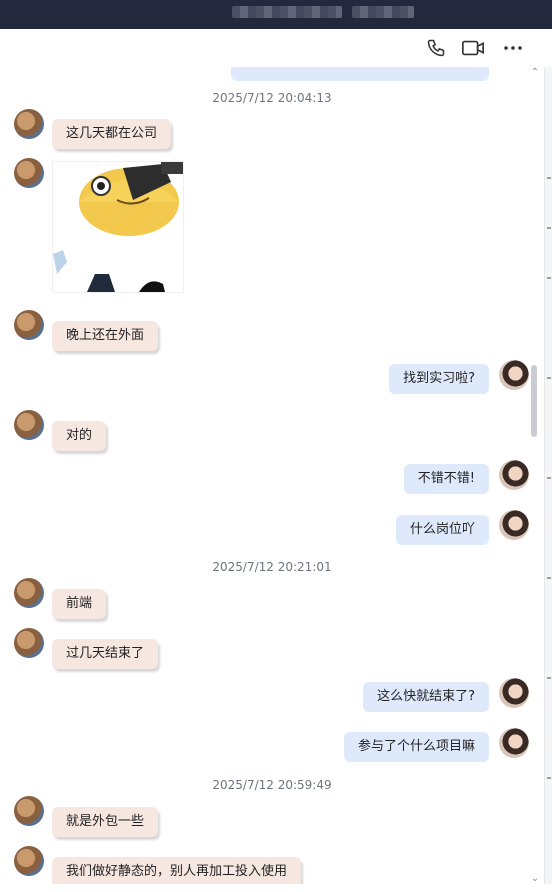 This screenshot has height=892, width=552. I want to click on voice-call-button, so click(436, 48).